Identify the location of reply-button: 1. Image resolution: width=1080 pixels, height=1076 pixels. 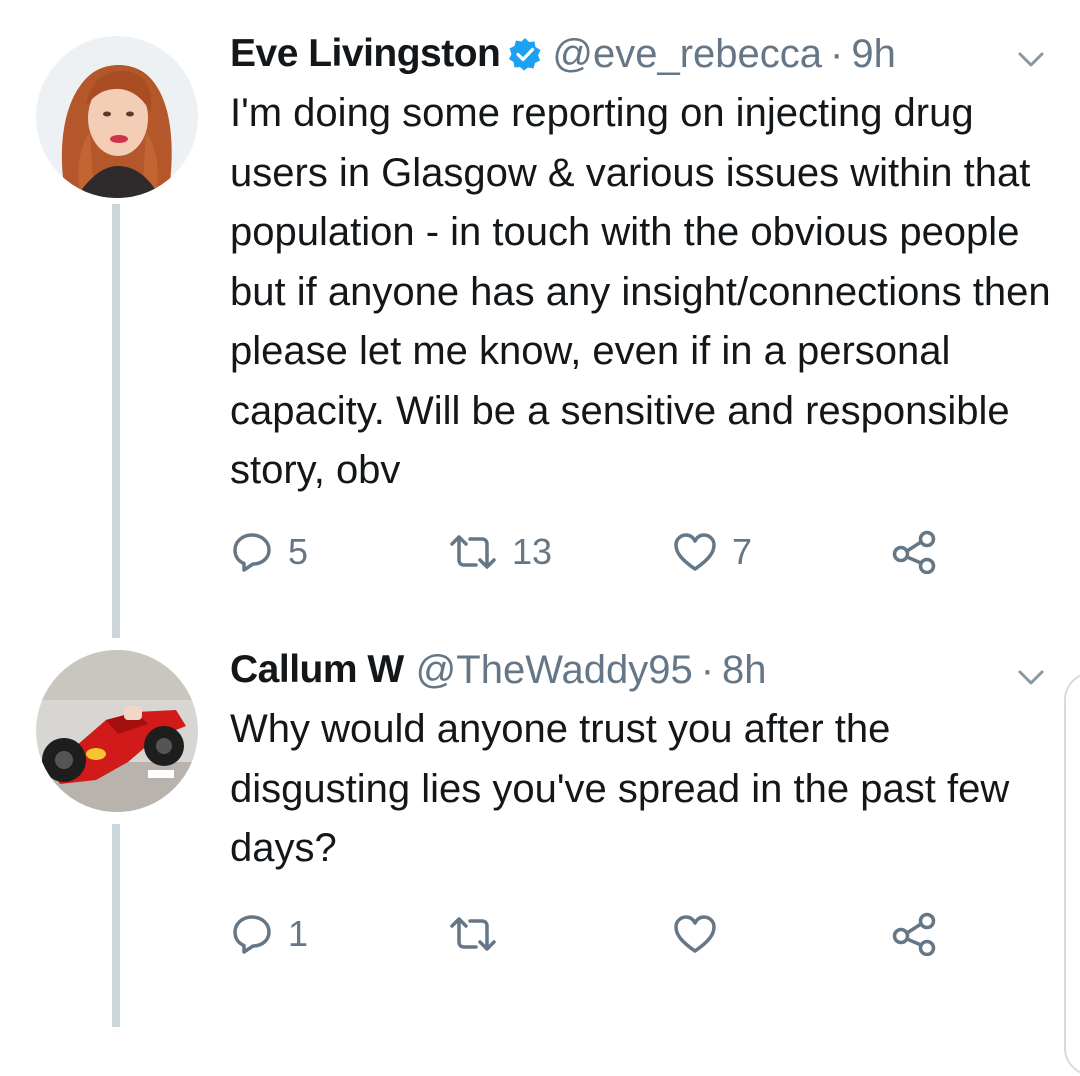
(269, 934).